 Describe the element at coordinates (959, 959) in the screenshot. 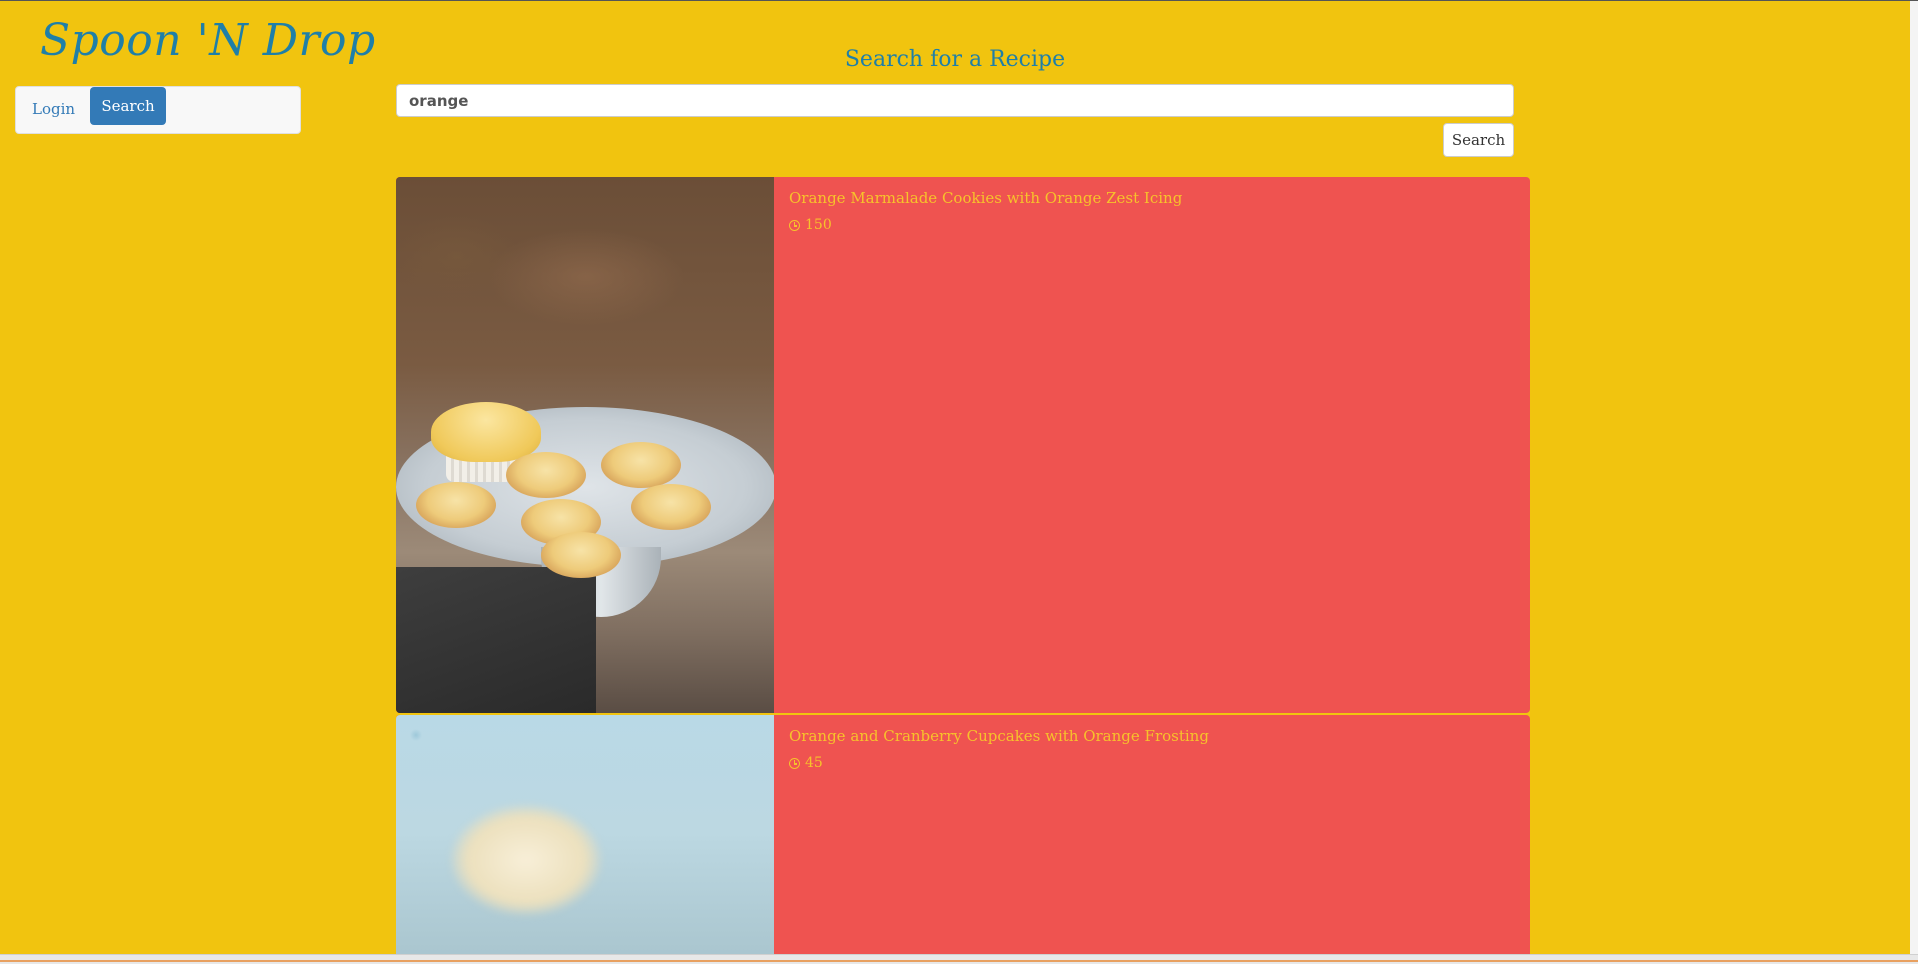

I see `horizontal-scrollbar` at that location.